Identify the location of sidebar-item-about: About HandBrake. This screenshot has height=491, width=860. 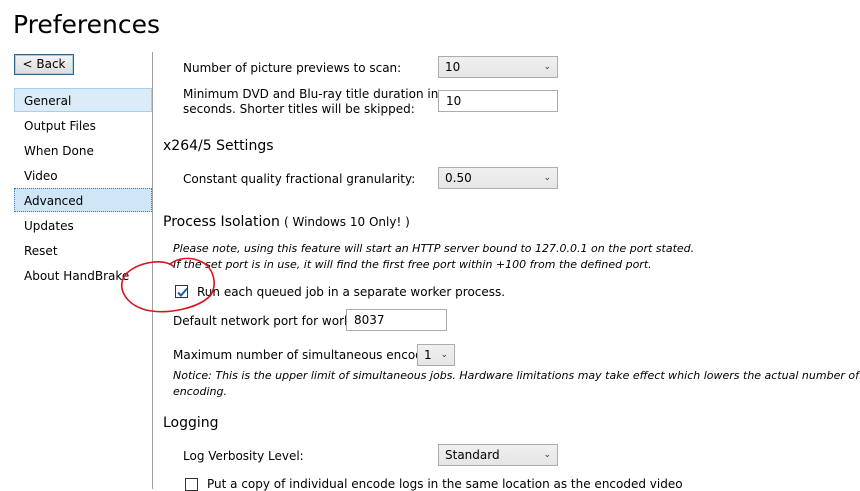
(83, 275).